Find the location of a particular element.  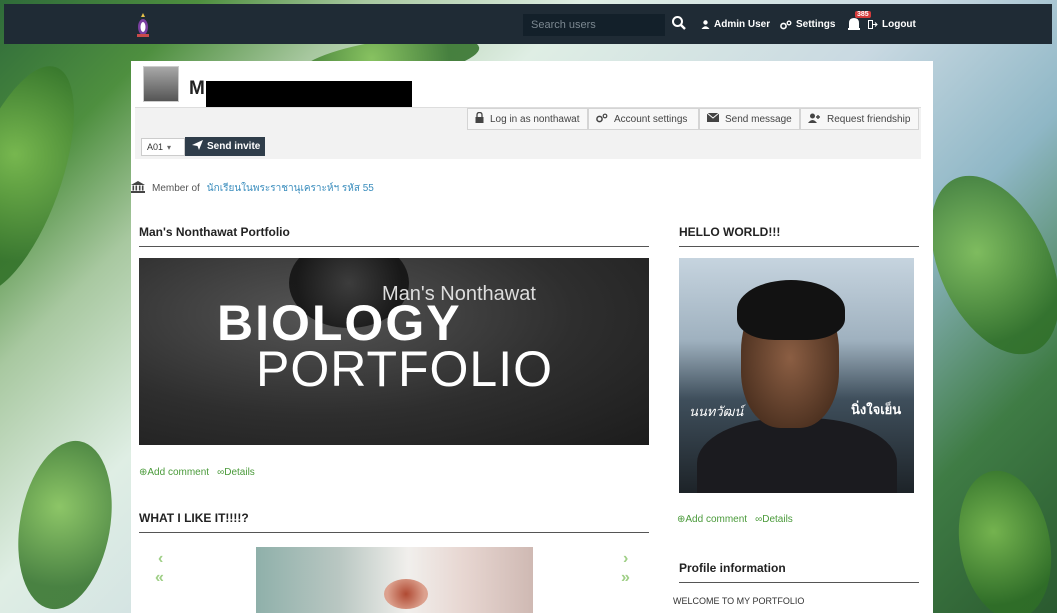

request-friendship-label: Request friendship is located at coordinates (869, 119).